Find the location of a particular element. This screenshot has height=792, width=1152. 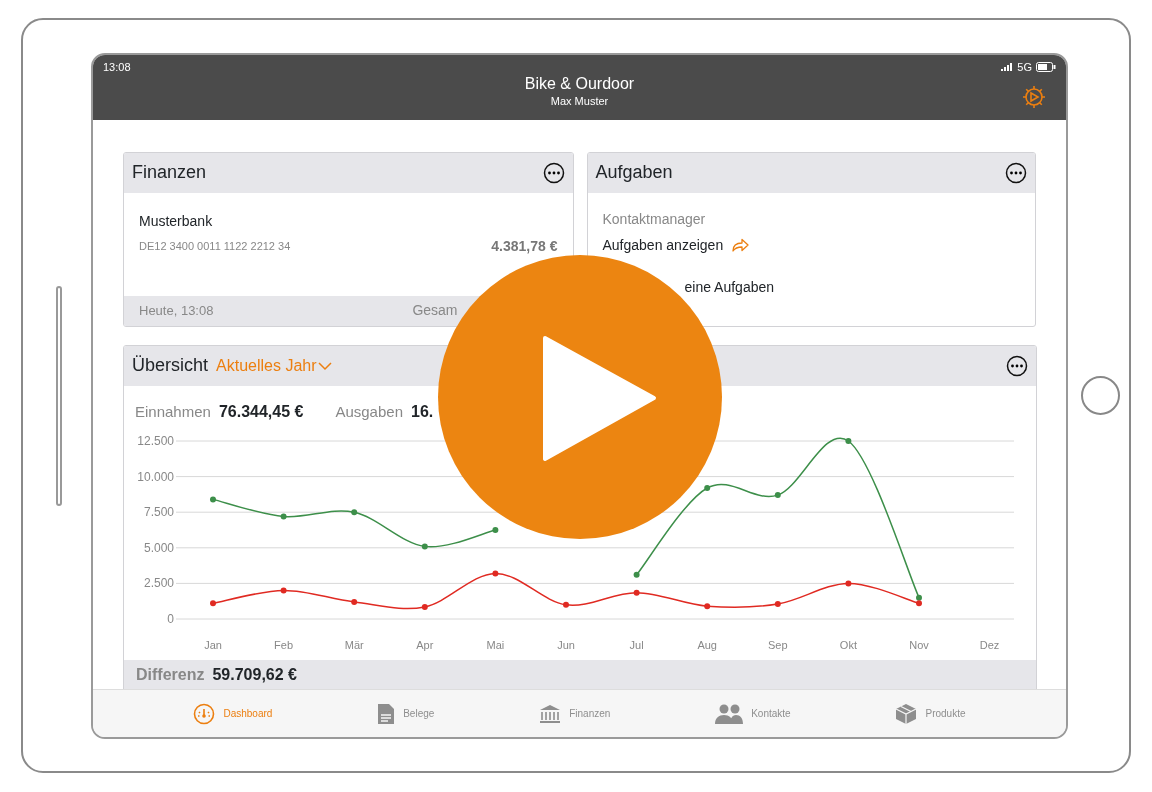

axis-tick-label: Mai is located at coordinates (495, 644).